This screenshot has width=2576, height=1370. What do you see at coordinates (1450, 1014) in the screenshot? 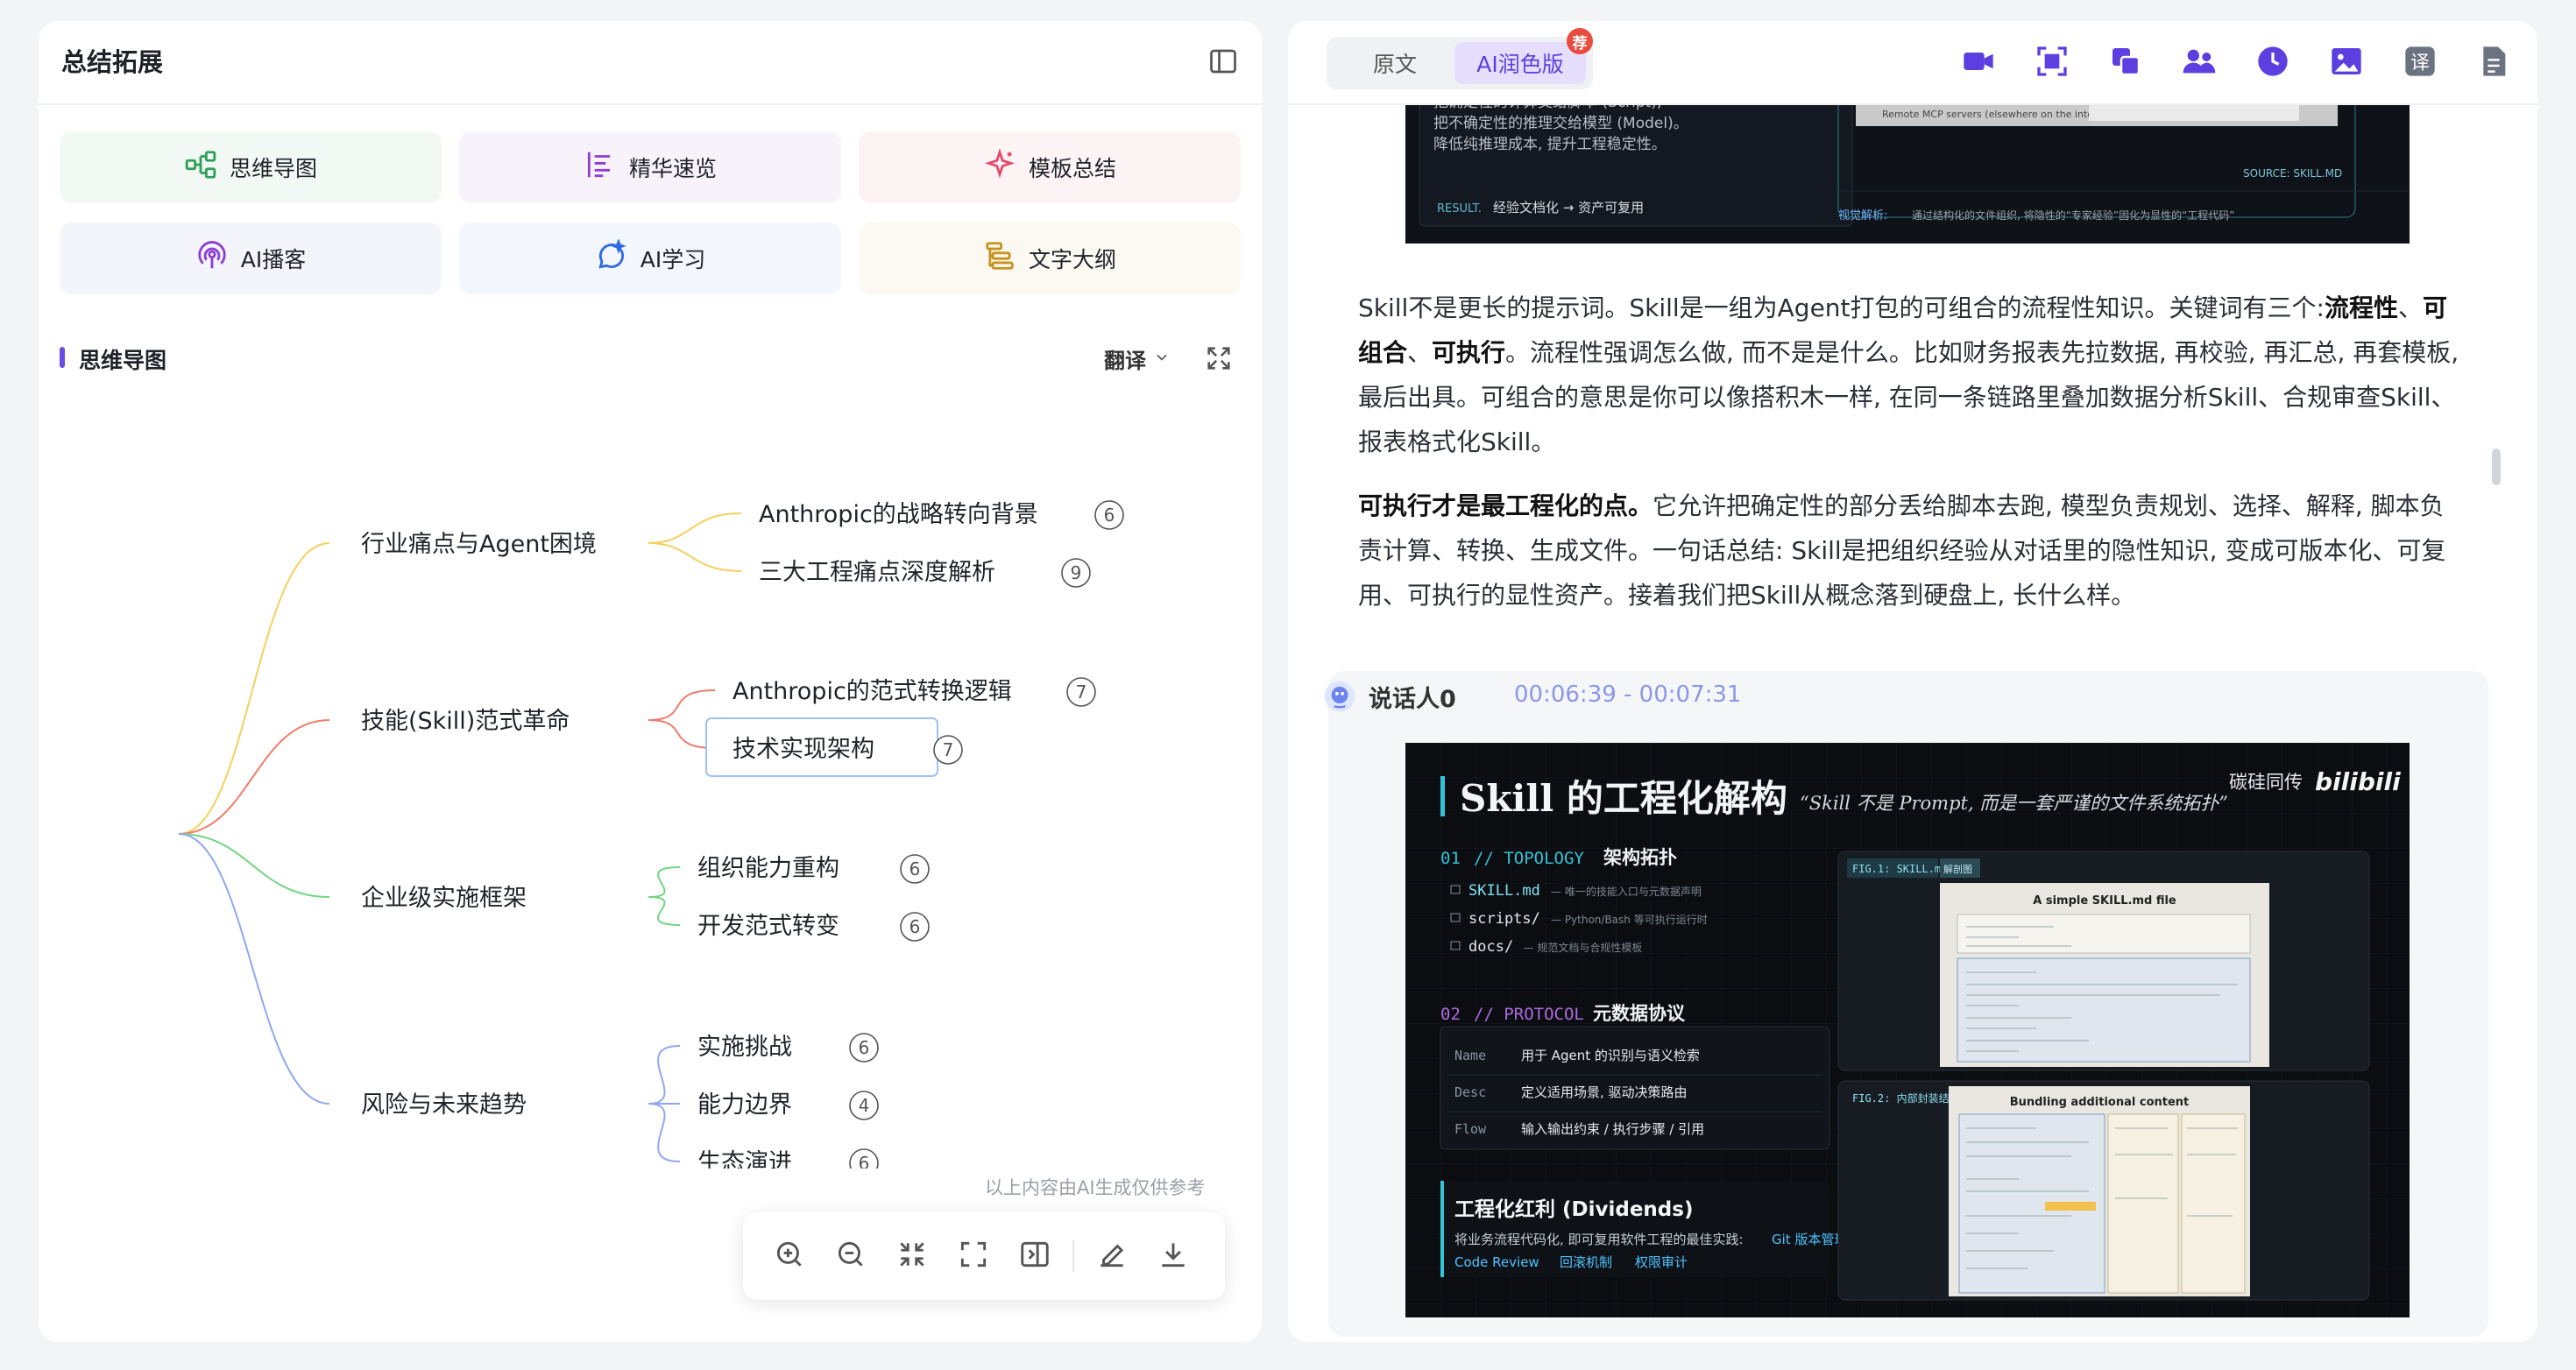
I see `slide2-s2-num: 02` at bounding box center [1450, 1014].